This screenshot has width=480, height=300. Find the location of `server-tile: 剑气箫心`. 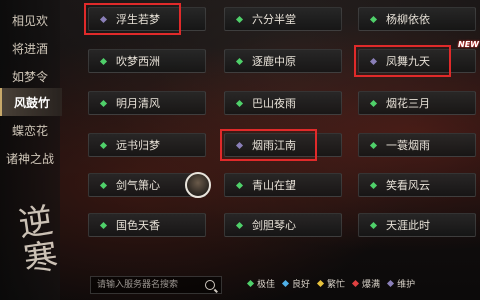

server-tile: 剑气箫心 is located at coordinates (149, 185).